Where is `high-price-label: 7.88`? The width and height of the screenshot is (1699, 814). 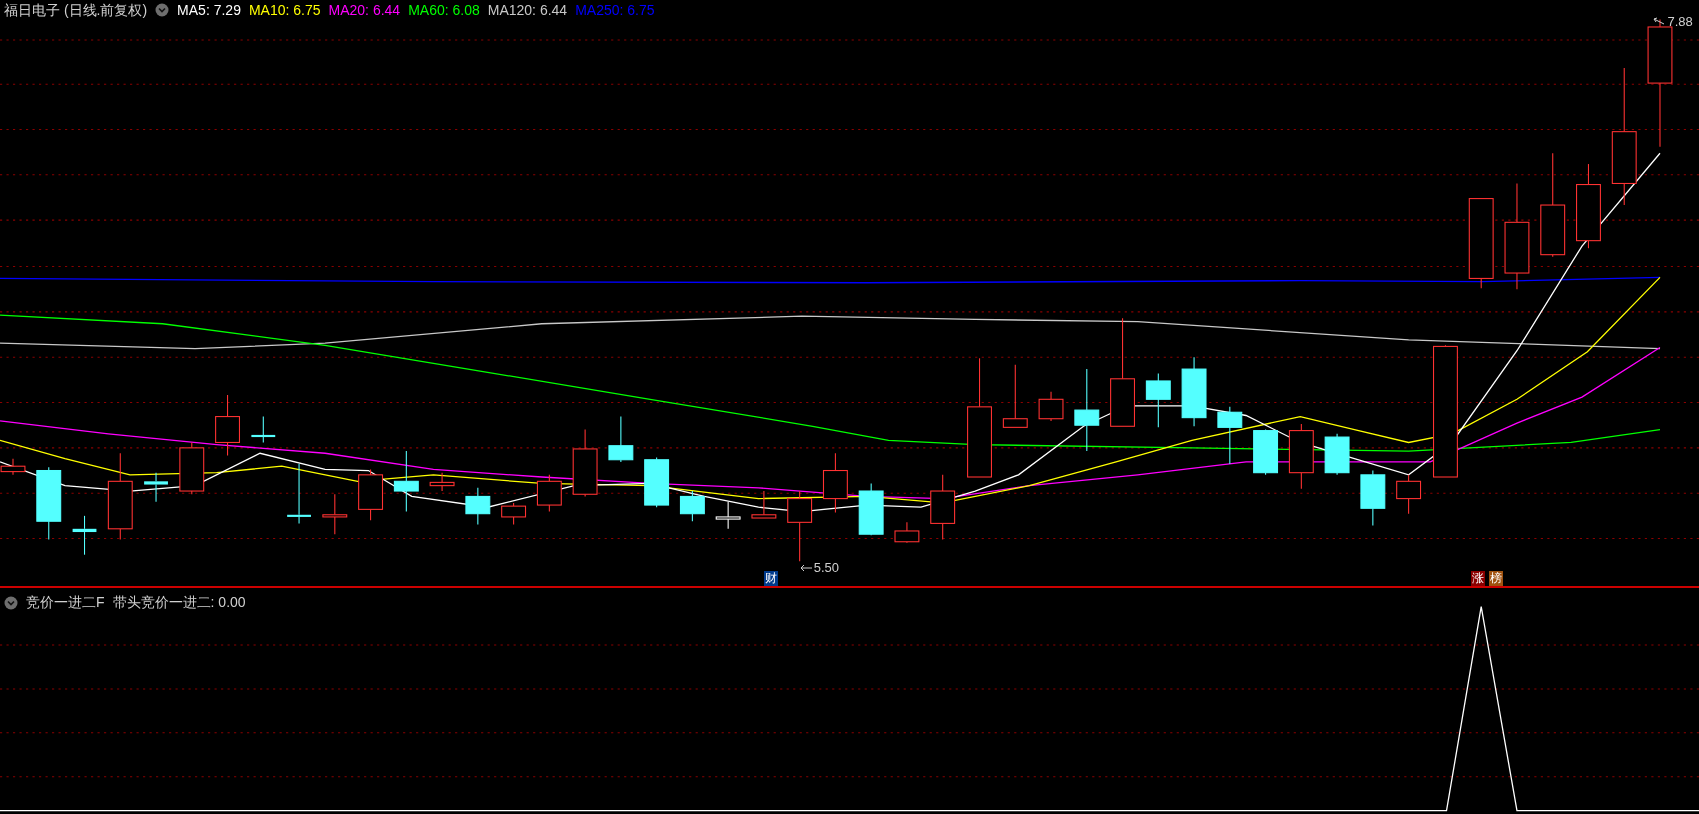
high-price-label: 7.88 is located at coordinates (1673, 22).